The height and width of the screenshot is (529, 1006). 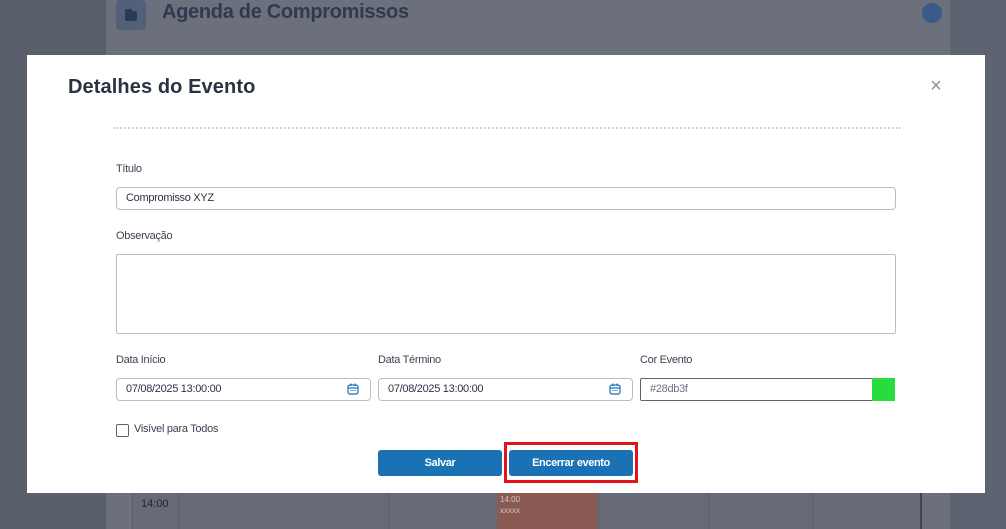 I want to click on background-time-label: 14:00, so click(x=155, y=504).